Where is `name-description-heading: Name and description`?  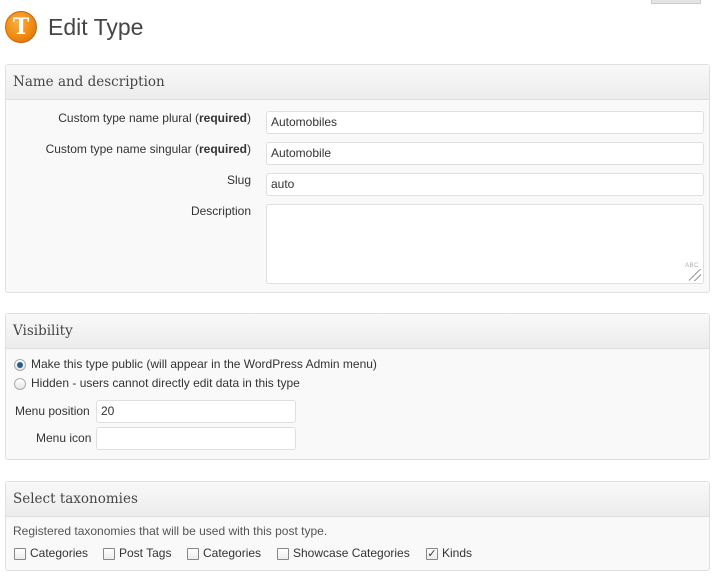
name-description-heading: Name and description is located at coordinates (357, 82).